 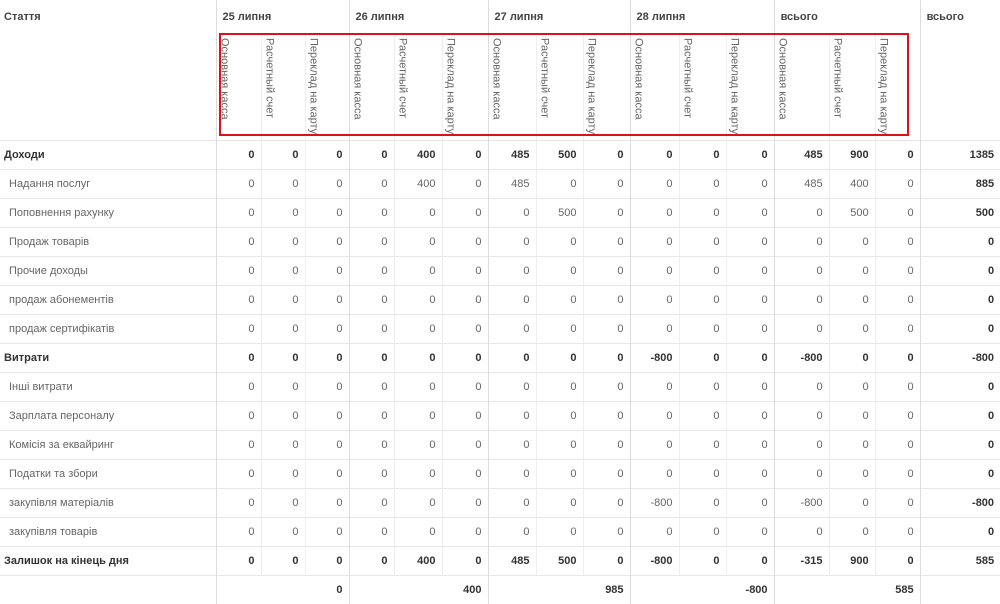 What do you see at coordinates (500, 532) in the screenshot?
I see `table-row: закупівля товарів0000000000000000` at bounding box center [500, 532].